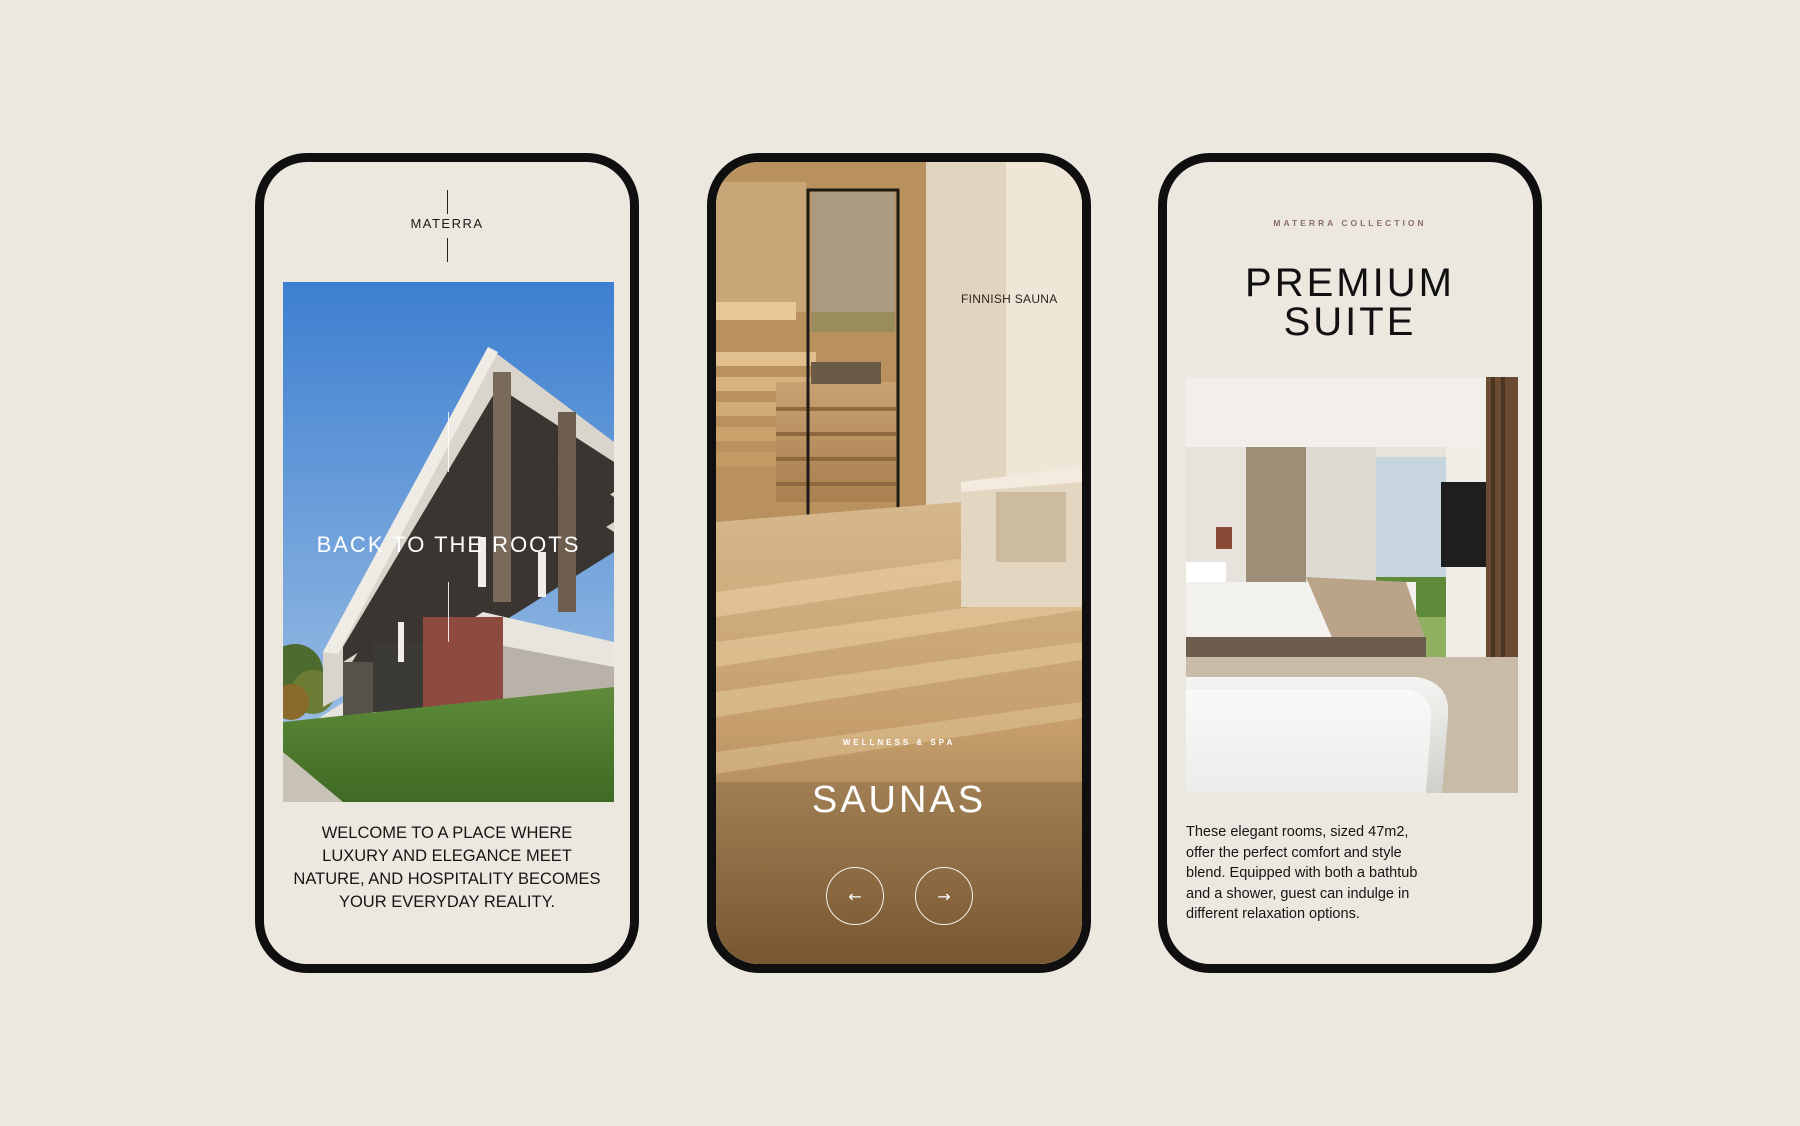  Describe the element at coordinates (1297, 832) in the screenshot. I see `description-line: These elegant rooms, sized 47m2,` at that location.